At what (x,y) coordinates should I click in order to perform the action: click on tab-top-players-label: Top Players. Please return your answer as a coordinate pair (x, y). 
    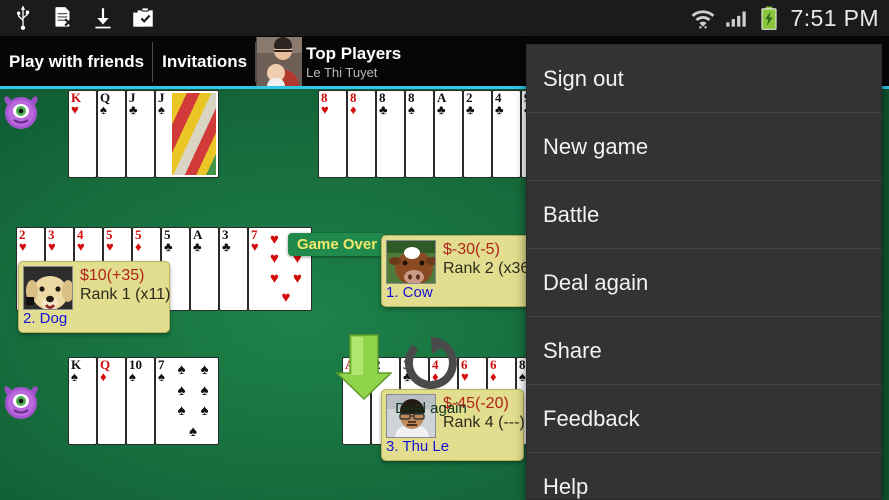
    Looking at the image, I should click on (354, 53).